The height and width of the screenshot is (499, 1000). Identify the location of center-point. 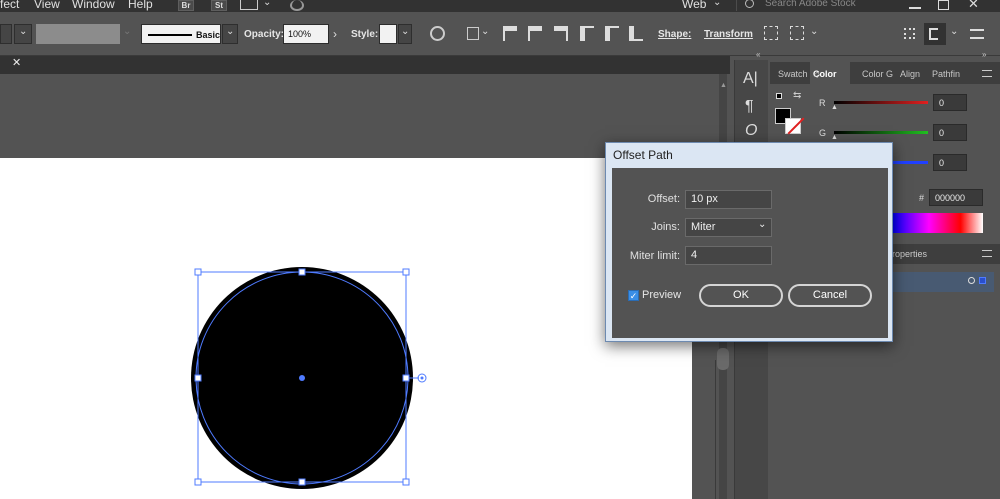
(302, 378).